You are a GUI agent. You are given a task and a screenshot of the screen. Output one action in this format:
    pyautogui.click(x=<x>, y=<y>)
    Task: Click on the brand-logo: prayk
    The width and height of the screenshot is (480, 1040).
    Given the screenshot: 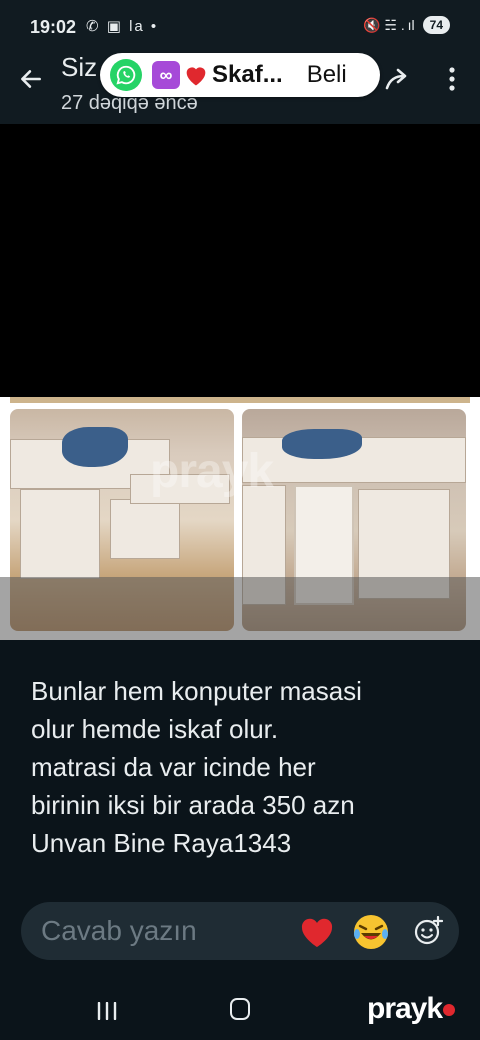 What is the action you would take?
    pyautogui.click(x=411, y=1009)
    